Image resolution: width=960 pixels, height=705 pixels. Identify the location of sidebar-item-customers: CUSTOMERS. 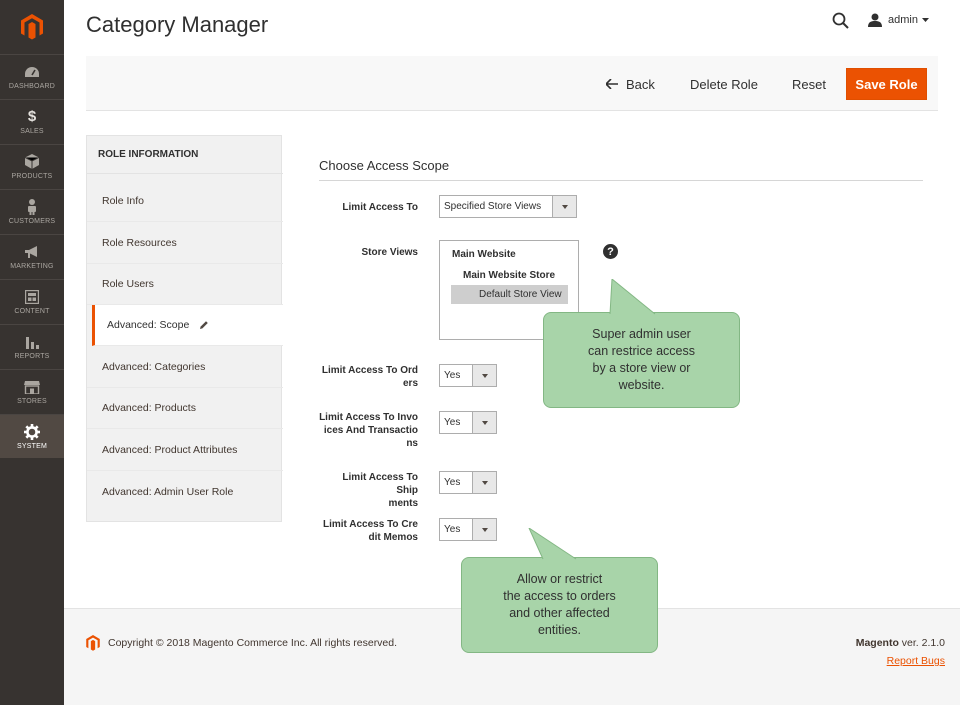
(32, 211).